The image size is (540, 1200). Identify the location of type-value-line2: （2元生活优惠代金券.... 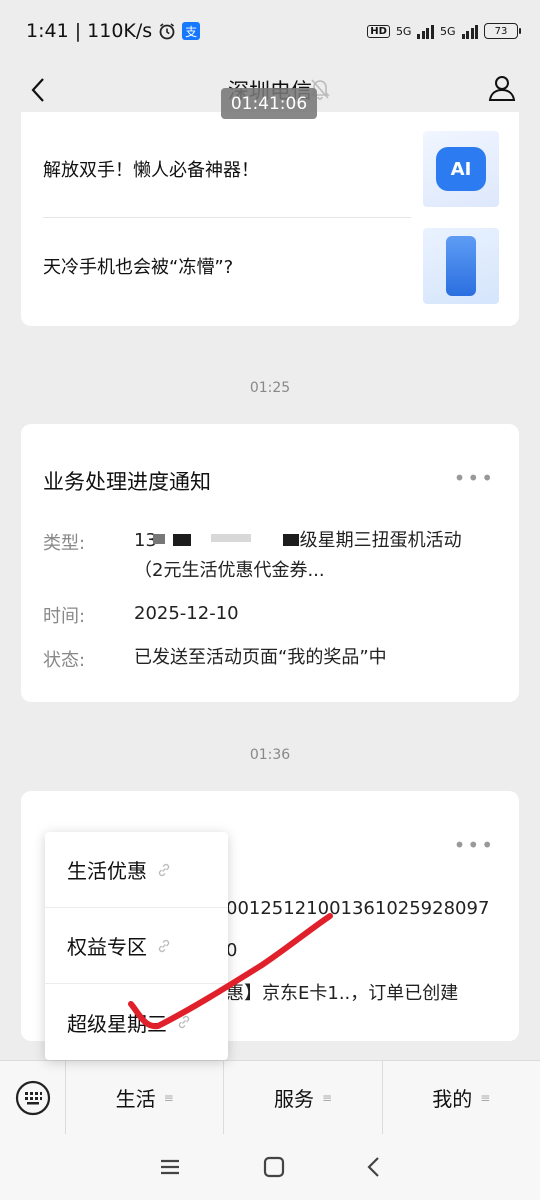
(229, 570).